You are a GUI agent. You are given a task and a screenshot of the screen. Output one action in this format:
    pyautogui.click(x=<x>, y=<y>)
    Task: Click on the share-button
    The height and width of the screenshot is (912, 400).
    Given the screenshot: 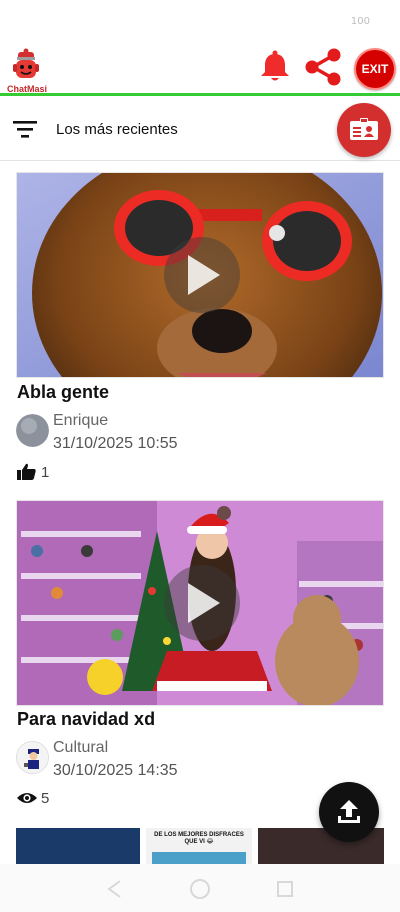 What is the action you would take?
    pyautogui.click(x=323, y=67)
    